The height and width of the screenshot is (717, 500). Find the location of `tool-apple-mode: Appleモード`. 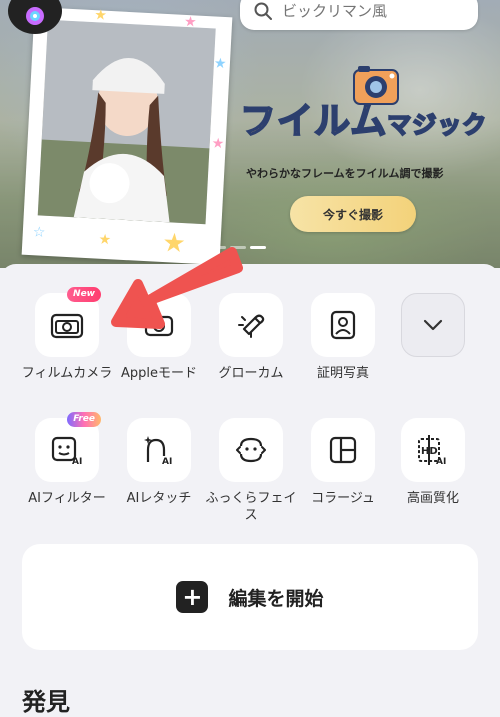

tool-apple-mode: Appleモード is located at coordinates (159, 337).